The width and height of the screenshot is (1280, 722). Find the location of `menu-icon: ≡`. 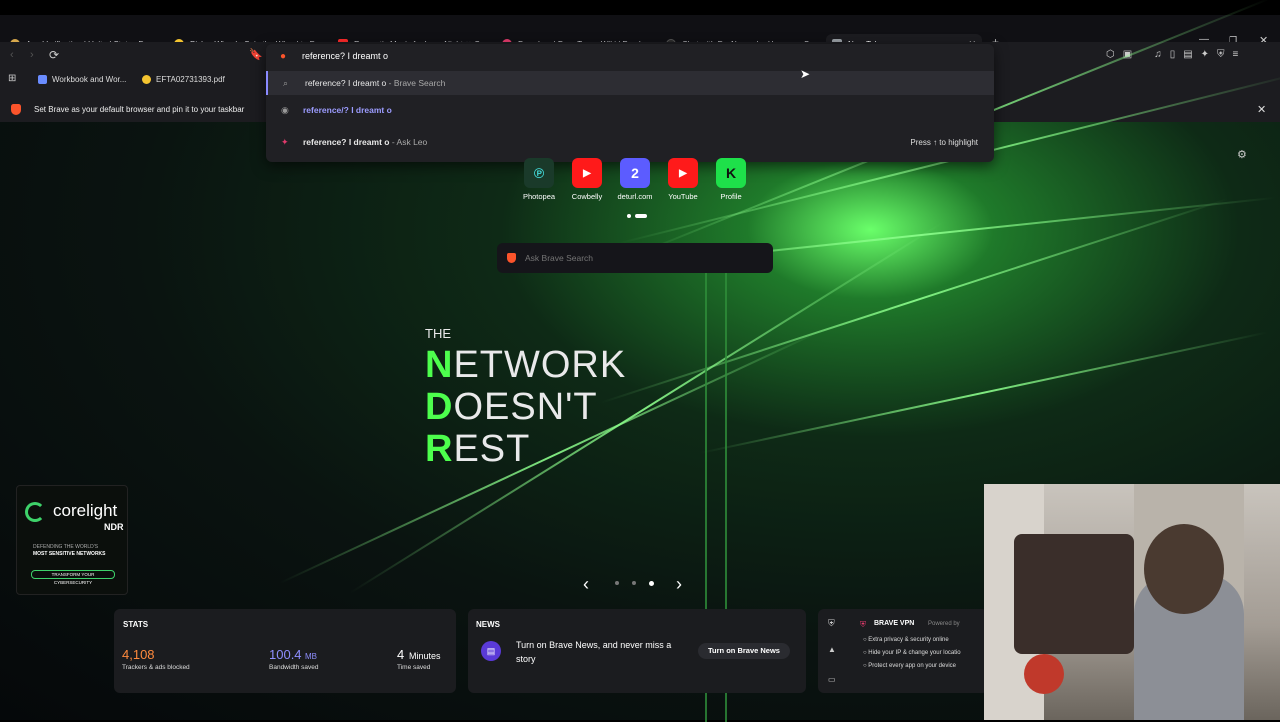

menu-icon: ≡ is located at coordinates (1236, 54).